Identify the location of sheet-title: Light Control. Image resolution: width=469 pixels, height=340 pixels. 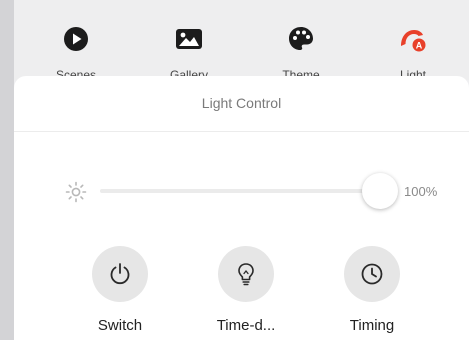
(241, 103).